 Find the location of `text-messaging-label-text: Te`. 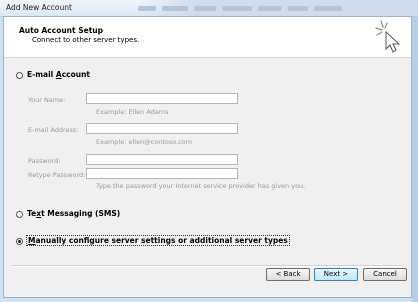

text-messaging-label-text: Te is located at coordinates (32, 213).